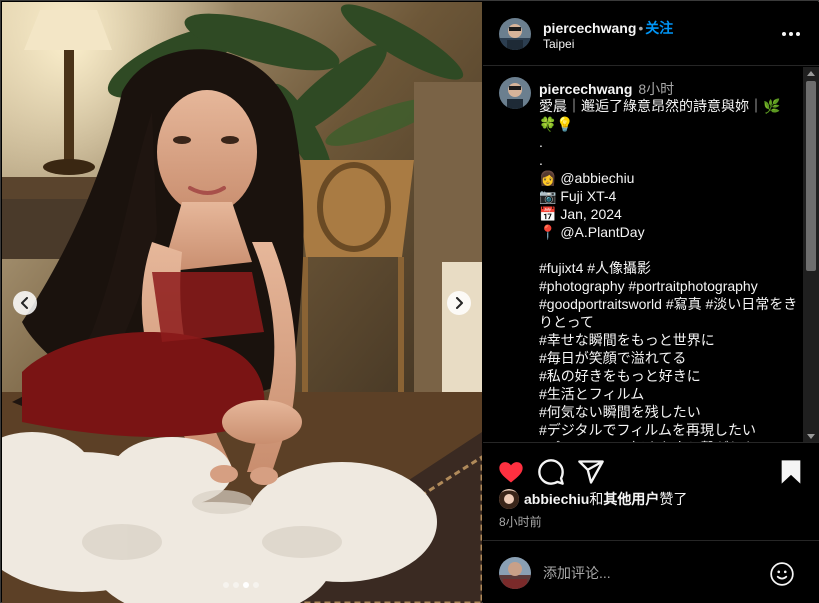 This screenshot has height=603, width=819. What do you see at coordinates (656, 89) in the screenshot?
I see `caption-time: 8小时` at bounding box center [656, 89].